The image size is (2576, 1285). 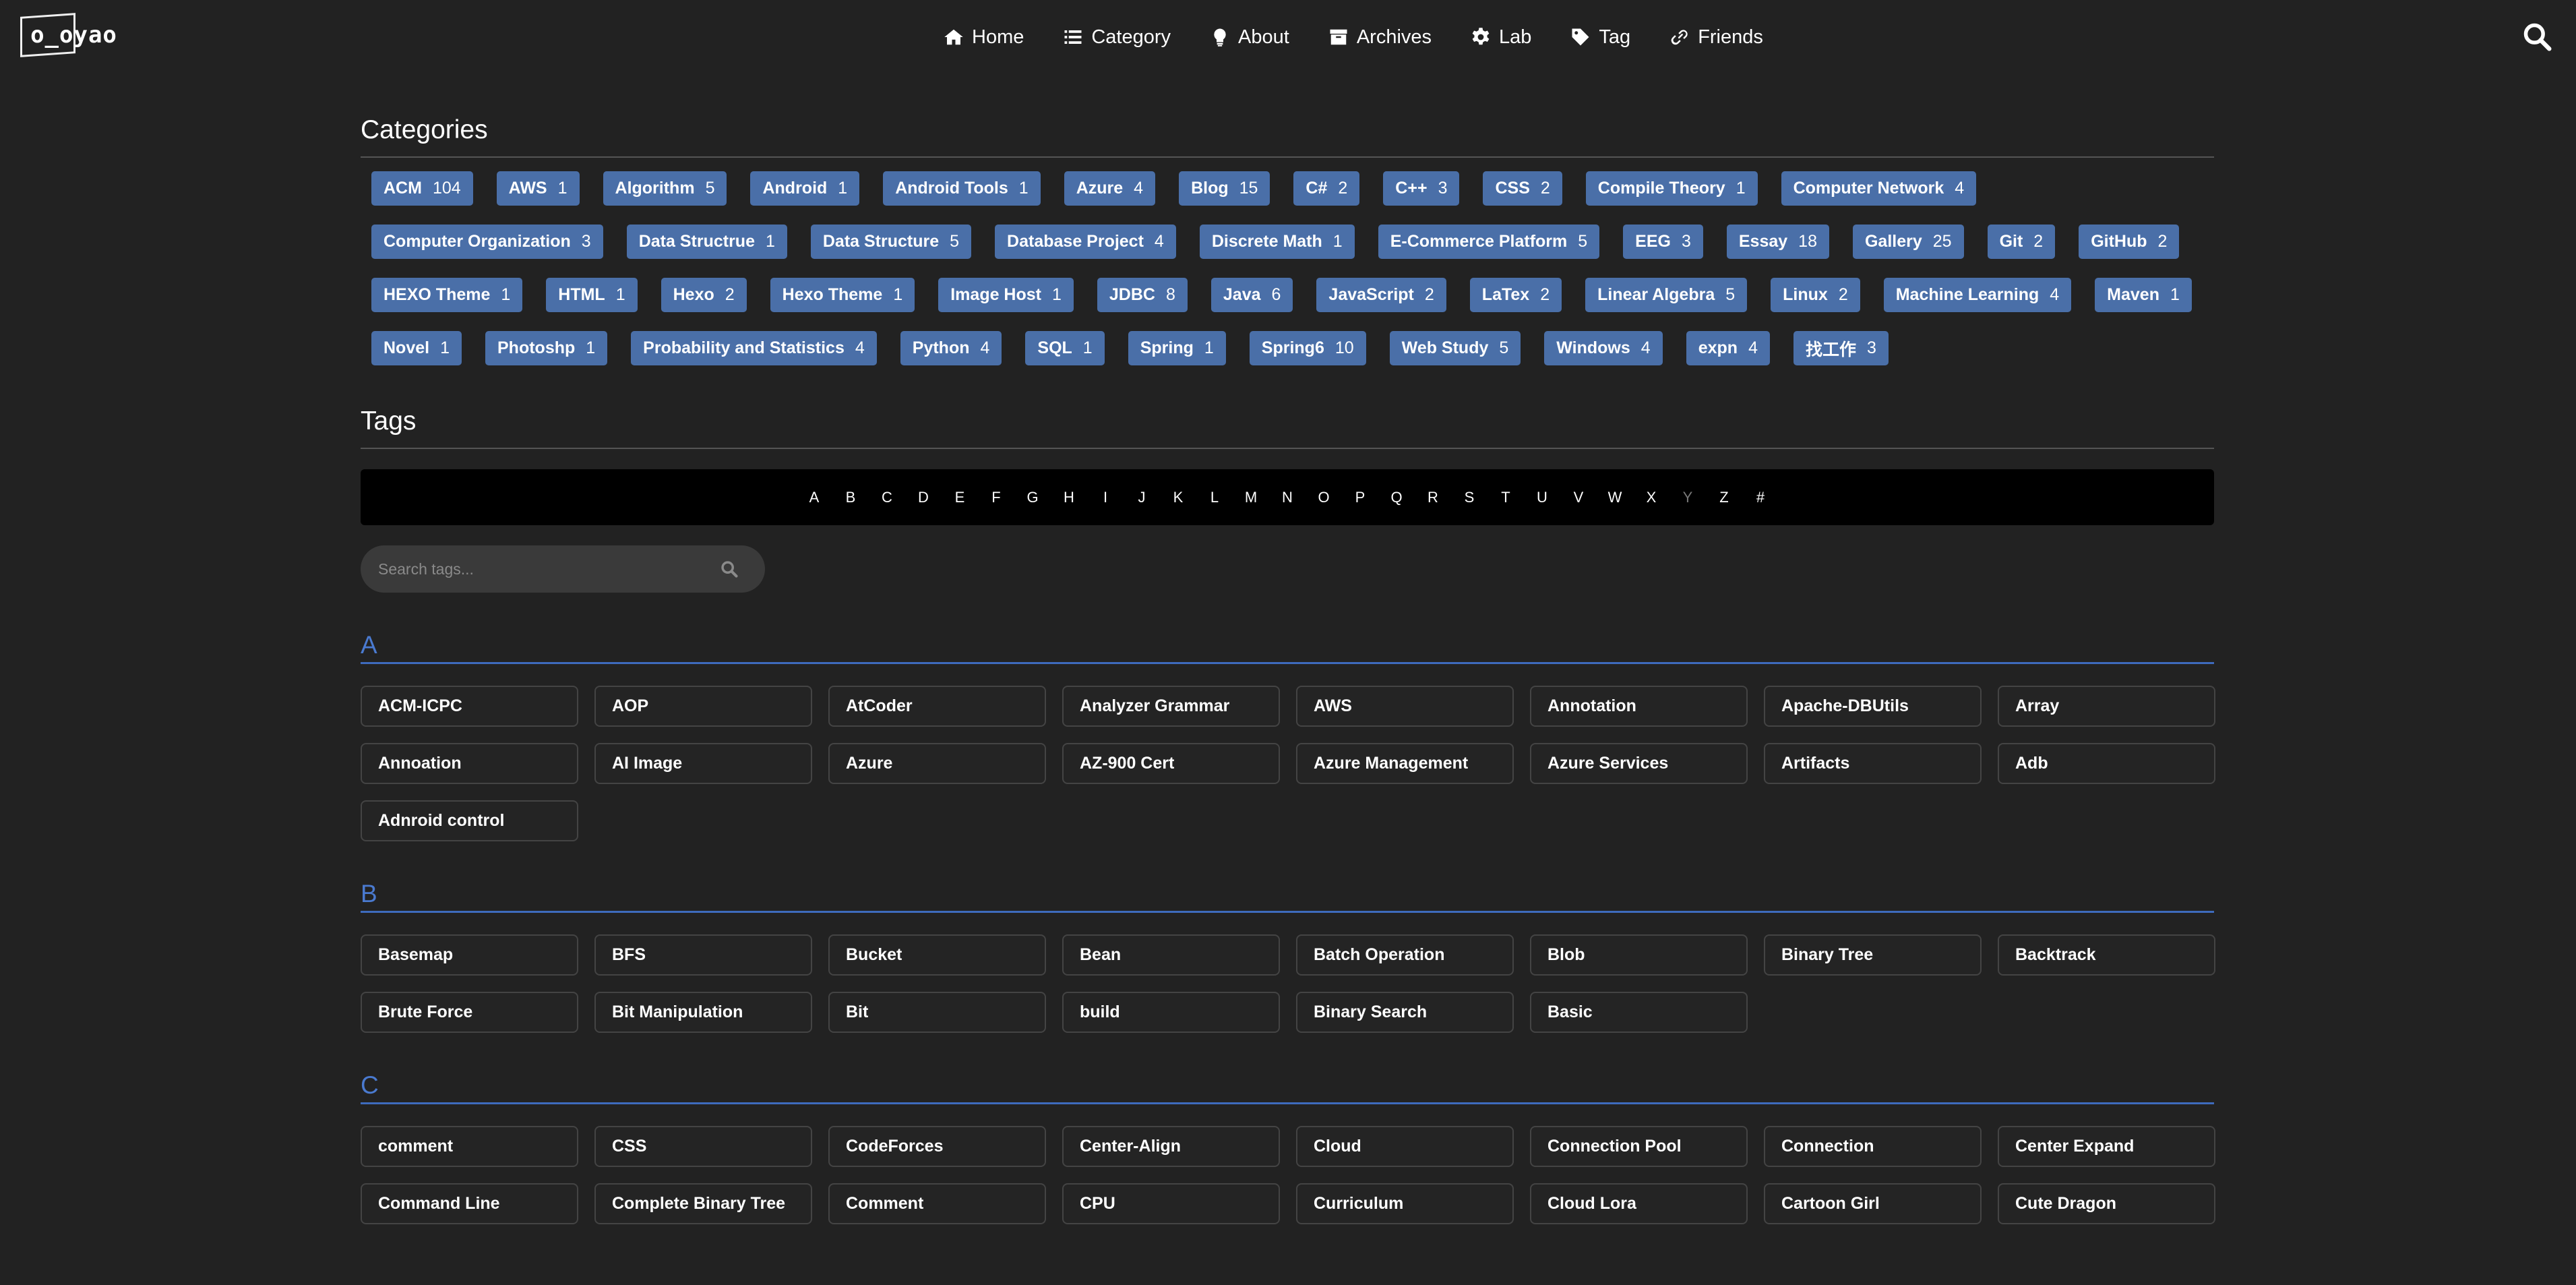 What do you see at coordinates (1250, 37) in the screenshot?
I see `nav-about: About` at bounding box center [1250, 37].